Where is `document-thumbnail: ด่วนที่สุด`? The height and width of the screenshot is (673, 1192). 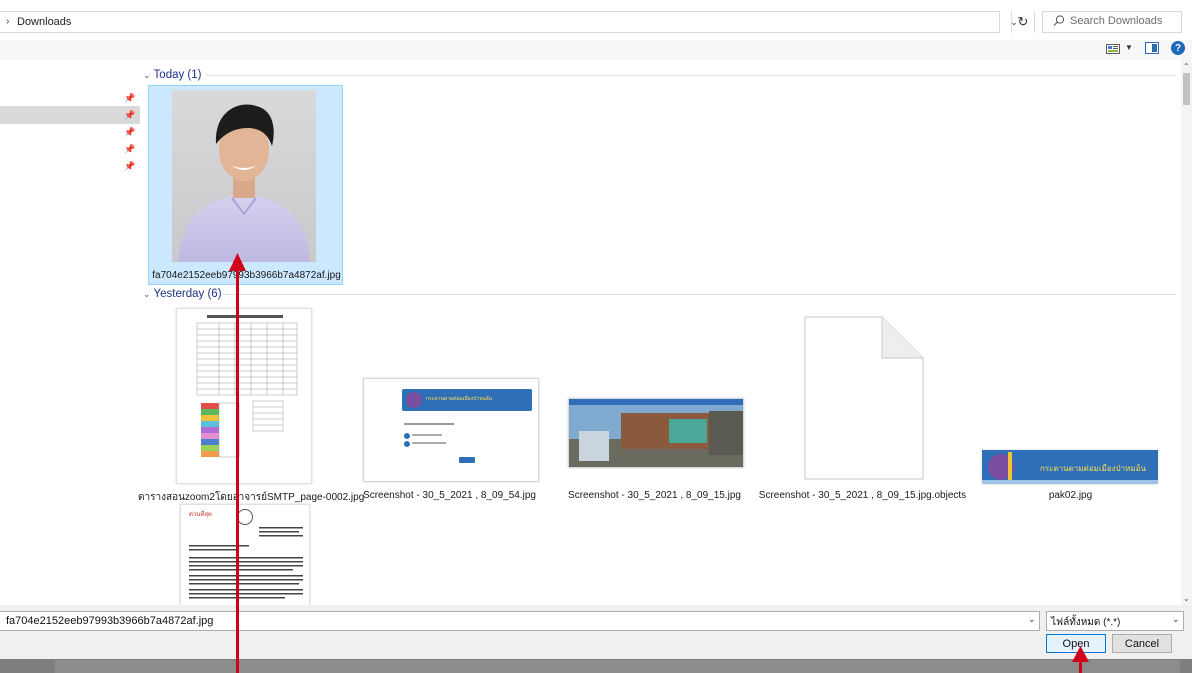 document-thumbnail: ด่วนที่สุด is located at coordinates (245, 554).